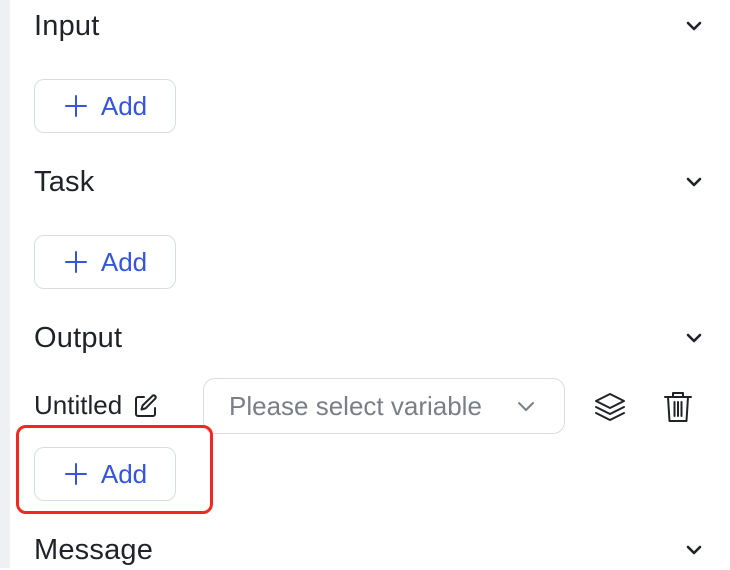  What do you see at coordinates (370, 182) in the screenshot?
I see `task-section-header: Task` at bounding box center [370, 182].